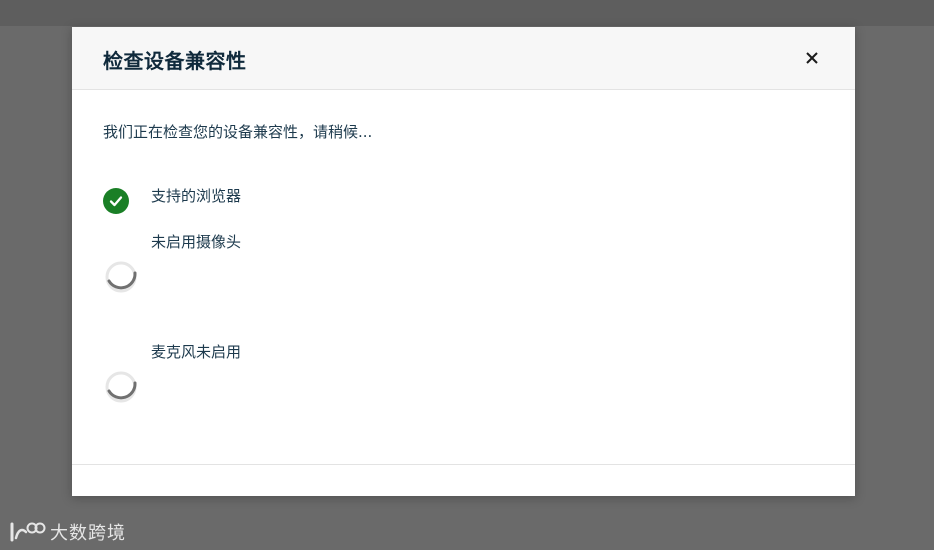 Image resolution: width=934 pixels, height=550 pixels. I want to click on dialog-footer-divider, so click(463, 464).